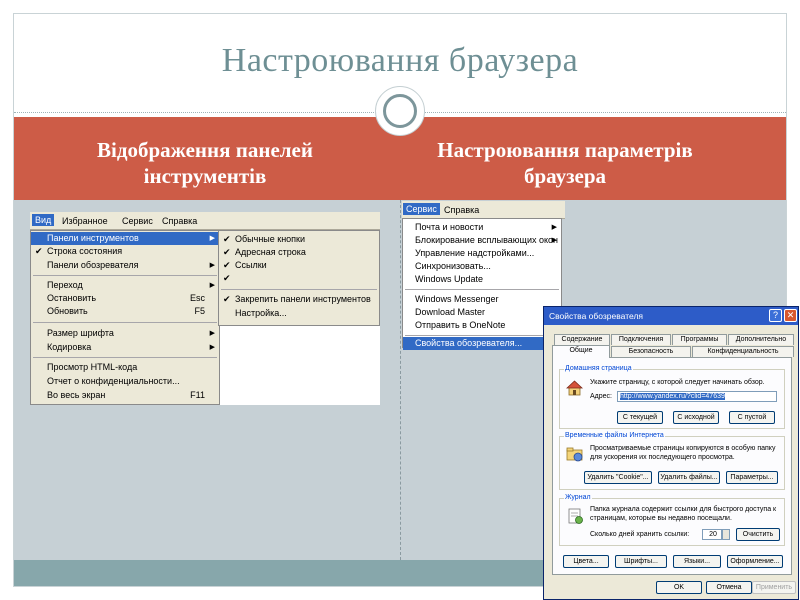 The width and height of the screenshot is (800, 600). I want to click on cancel-button: Отмена, so click(729, 587).